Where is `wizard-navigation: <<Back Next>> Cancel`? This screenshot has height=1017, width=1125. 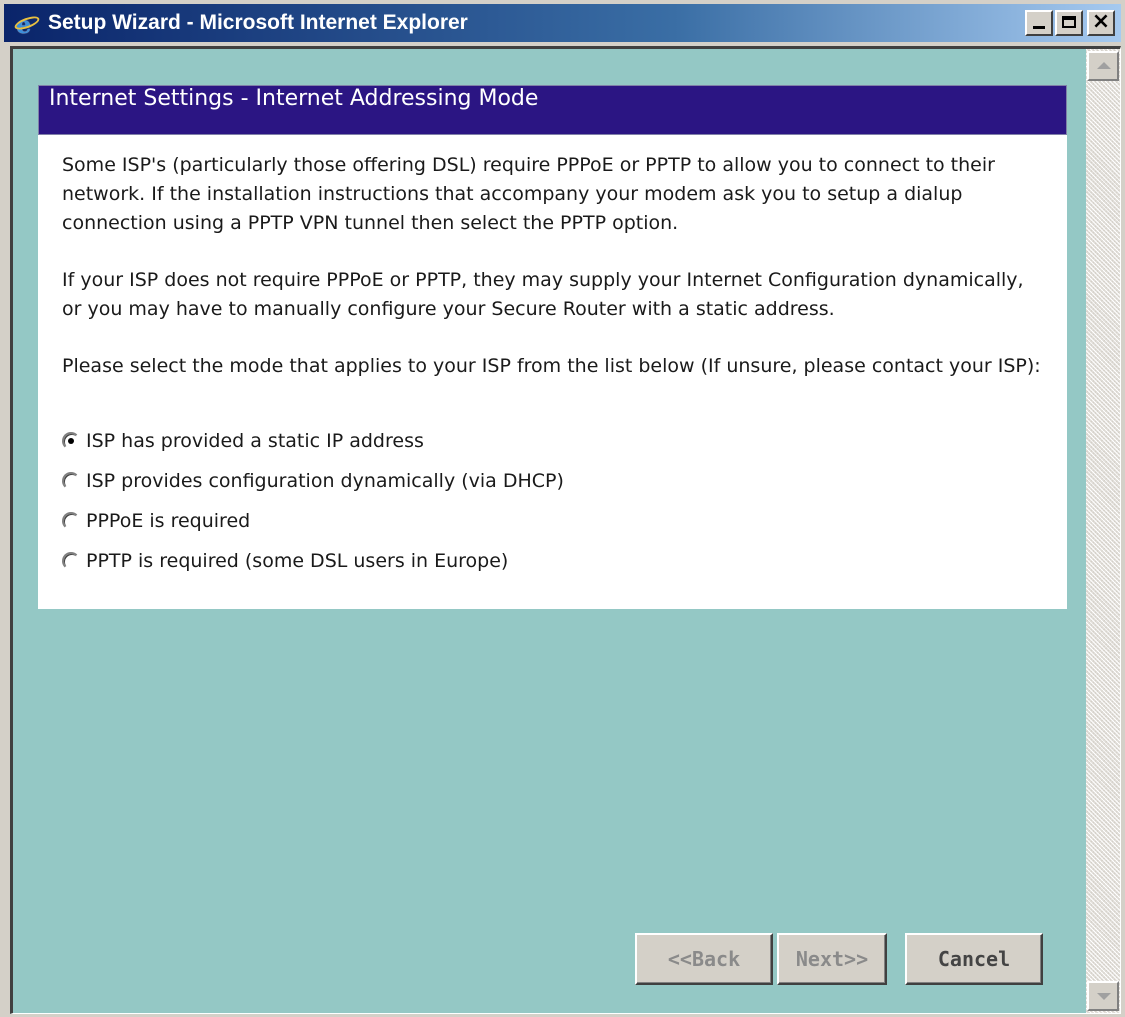
wizard-navigation: <<Back Next>> Cancel is located at coordinates (839, 959).